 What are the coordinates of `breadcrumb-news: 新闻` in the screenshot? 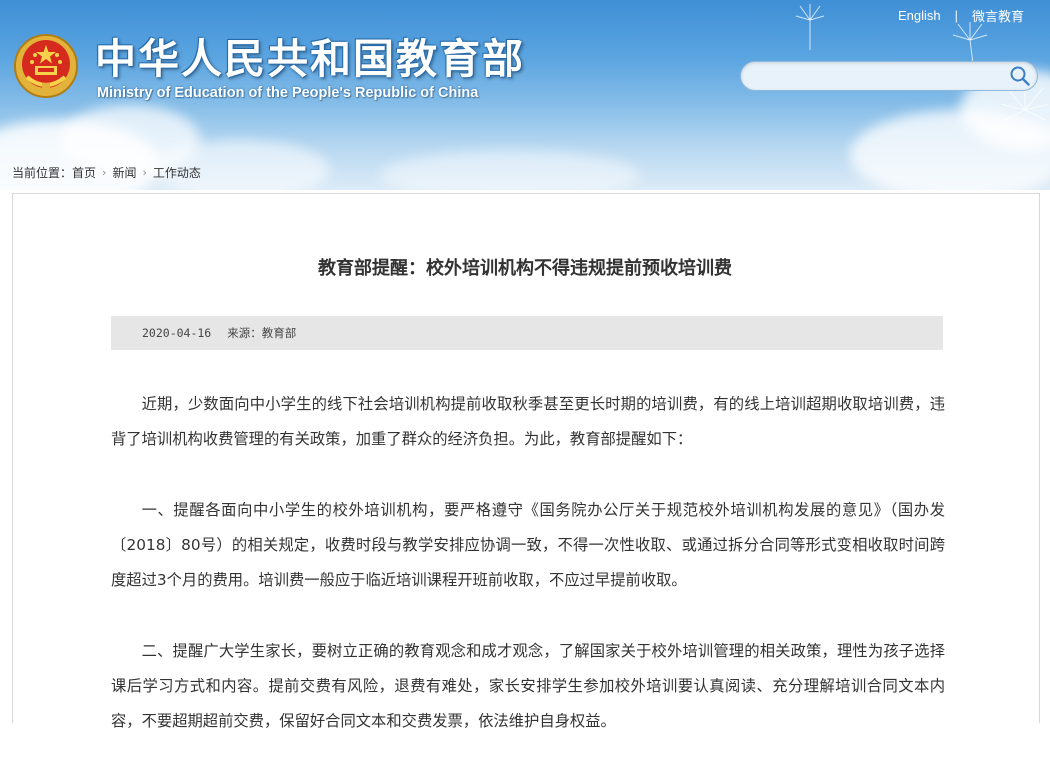 It's located at (124, 172).